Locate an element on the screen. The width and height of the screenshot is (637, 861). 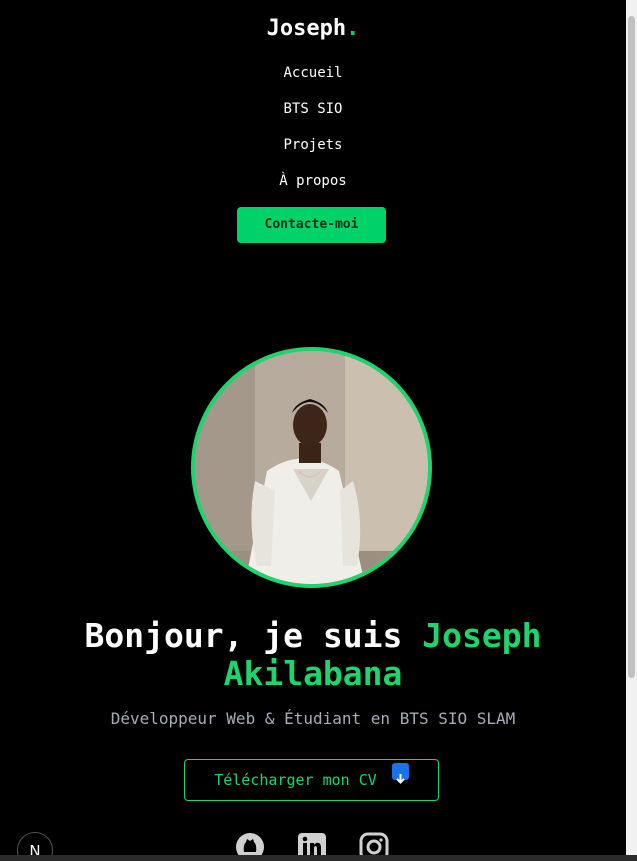
download-cv-button: Télécharger mon CV is located at coordinates (311, 780).